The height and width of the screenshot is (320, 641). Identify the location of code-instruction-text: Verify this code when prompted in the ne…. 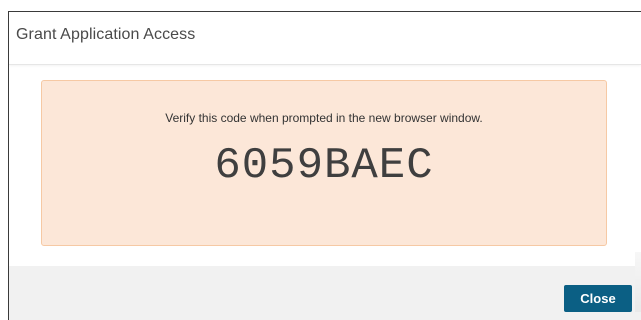
(324, 118).